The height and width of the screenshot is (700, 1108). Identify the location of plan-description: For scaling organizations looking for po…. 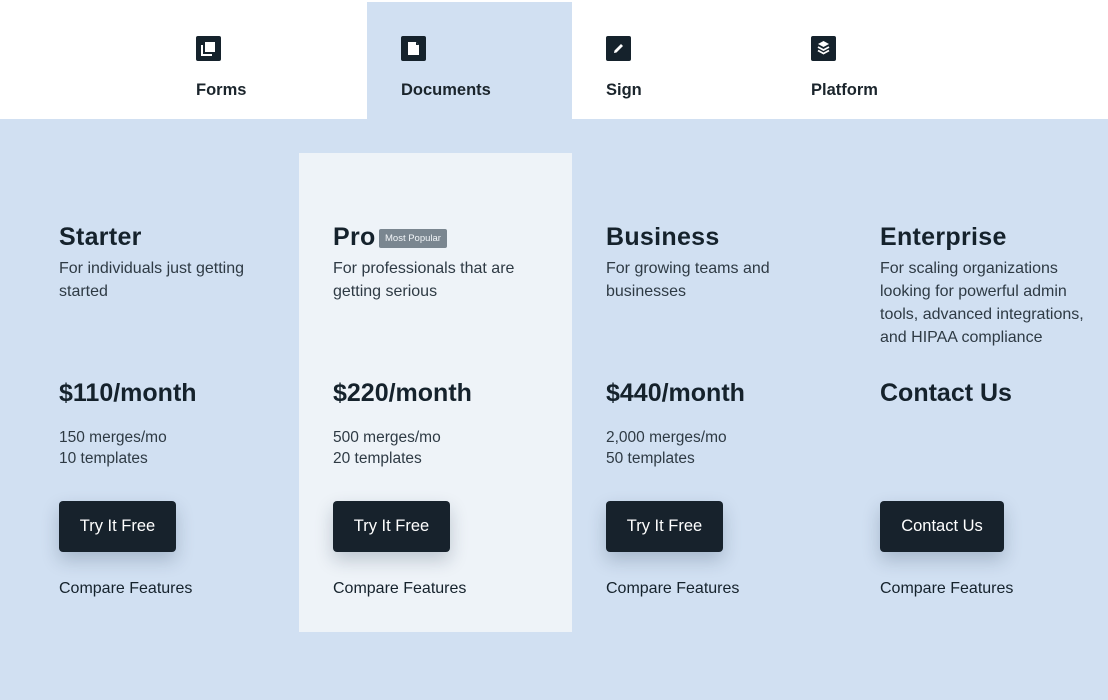
(982, 303).